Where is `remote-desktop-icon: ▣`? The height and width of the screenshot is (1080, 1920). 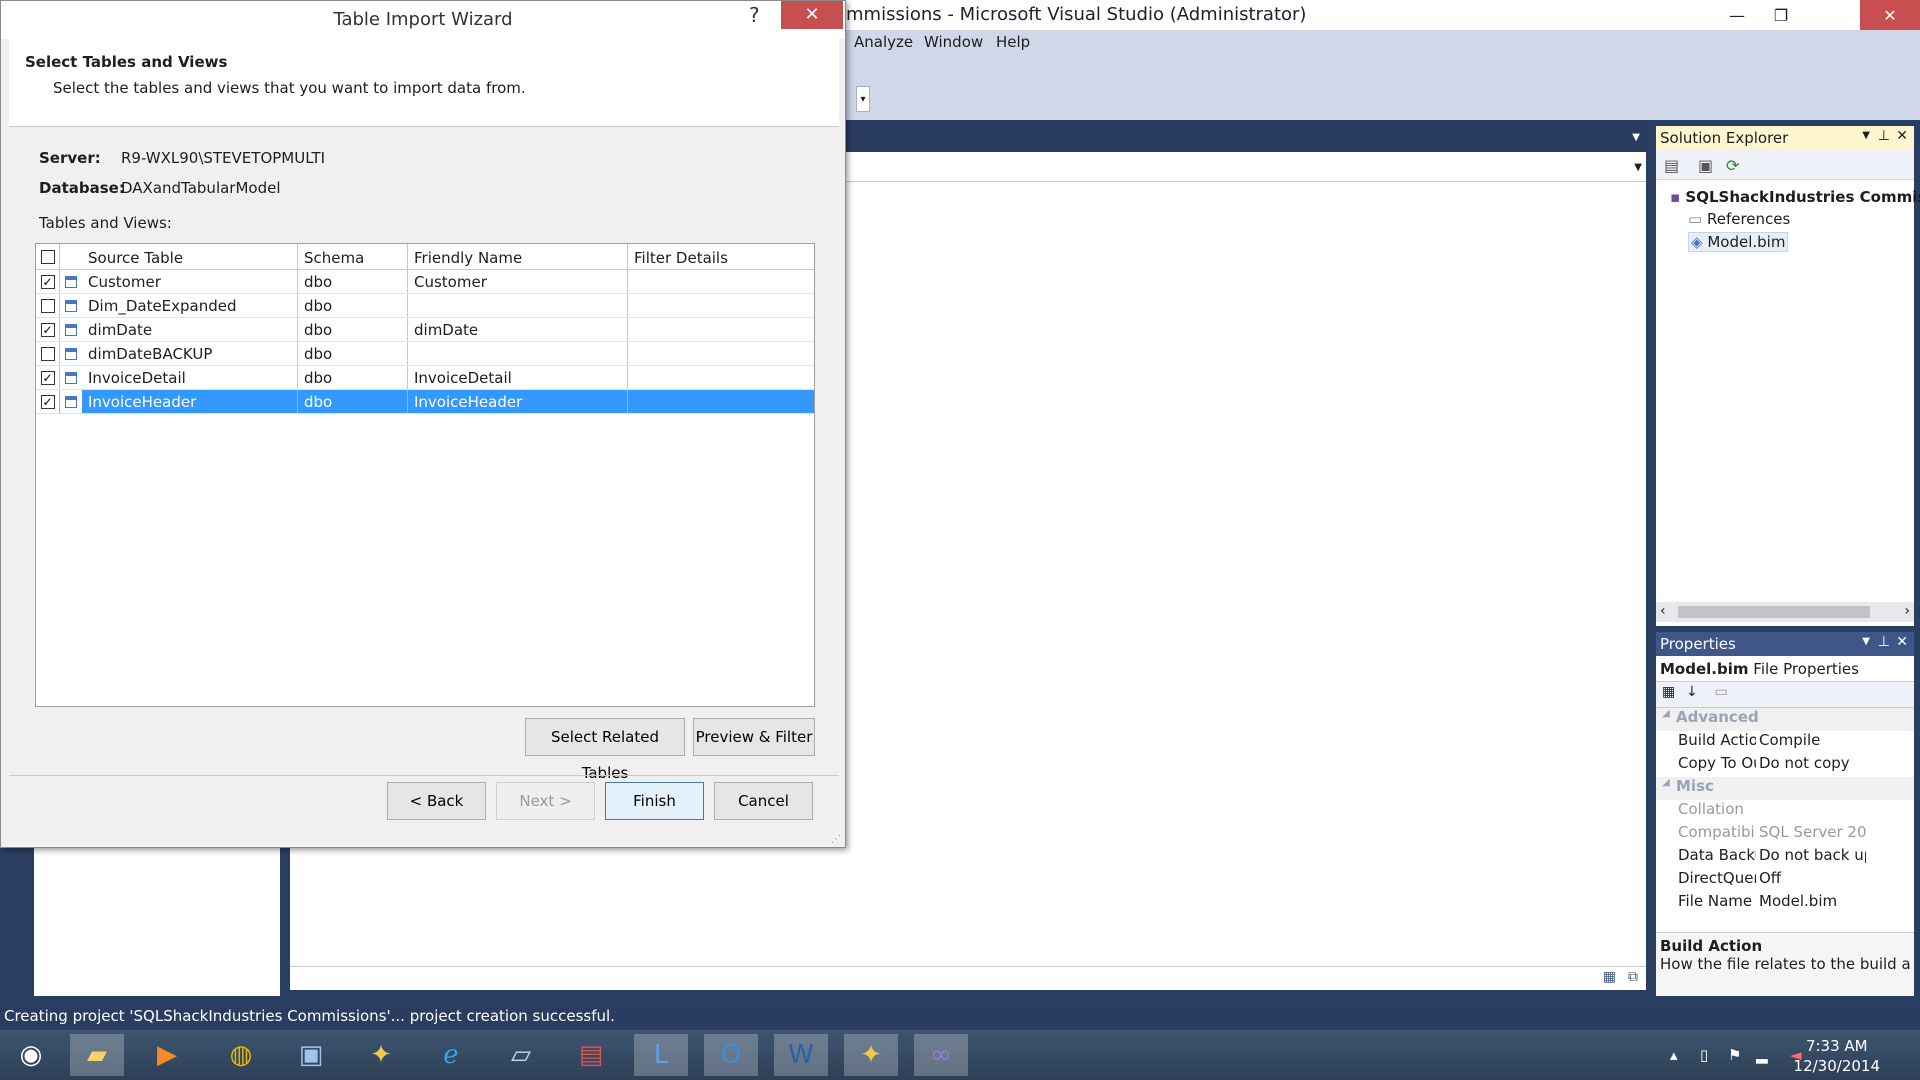
remote-desktop-icon: ▣ is located at coordinates (311, 1055).